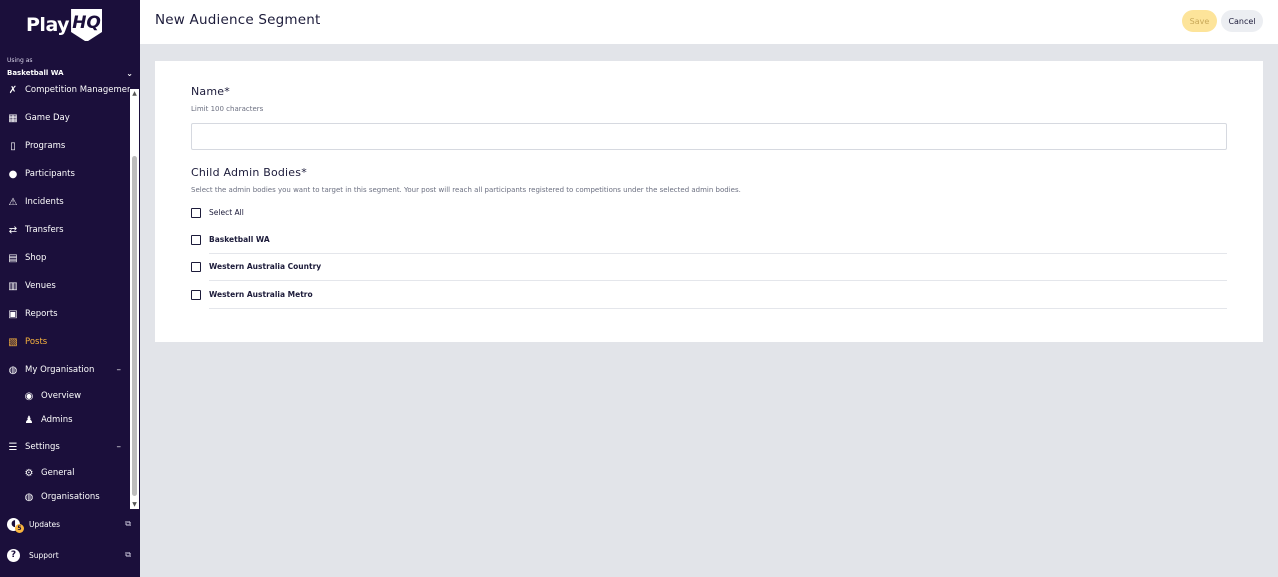 This screenshot has height=577, width=1278. What do you see at coordinates (60, 370) in the screenshot?
I see `sidebar-item-label: My Organisation` at bounding box center [60, 370].